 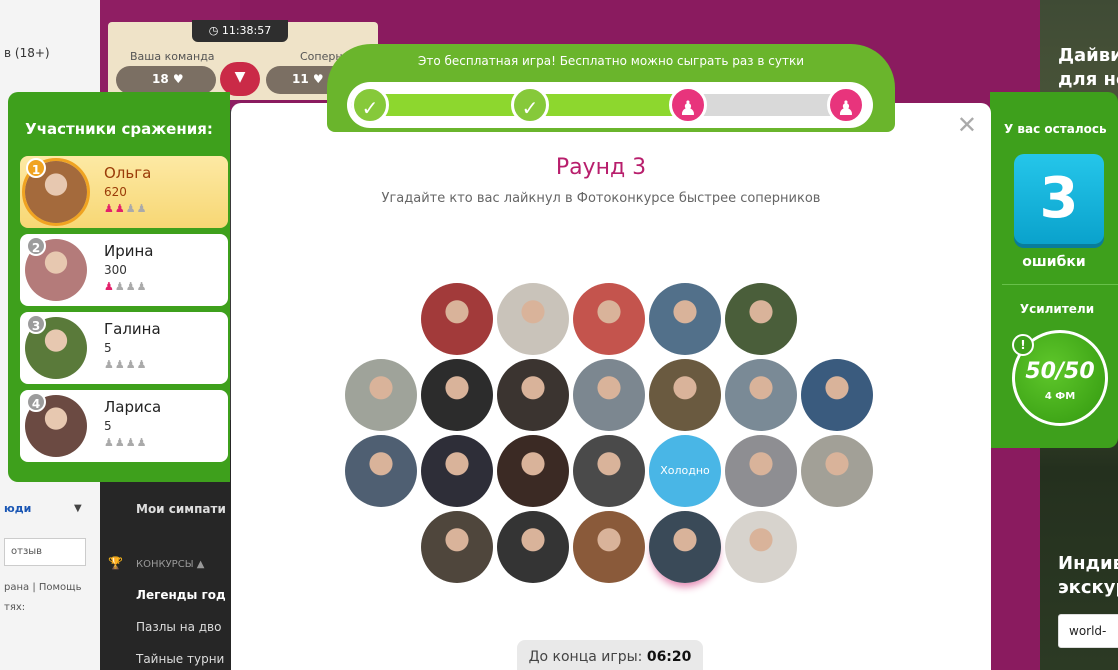 What do you see at coordinates (27, 53) in the screenshot?
I see `age-filter: в (18+)` at bounding box center [27, 53].